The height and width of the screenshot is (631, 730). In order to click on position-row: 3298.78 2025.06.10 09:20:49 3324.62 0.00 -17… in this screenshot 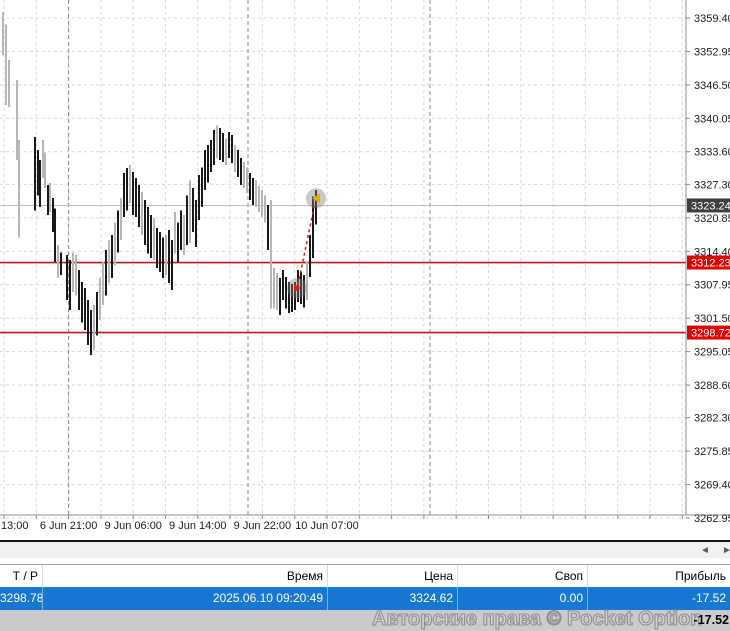, I will do `click(365, 598)`.